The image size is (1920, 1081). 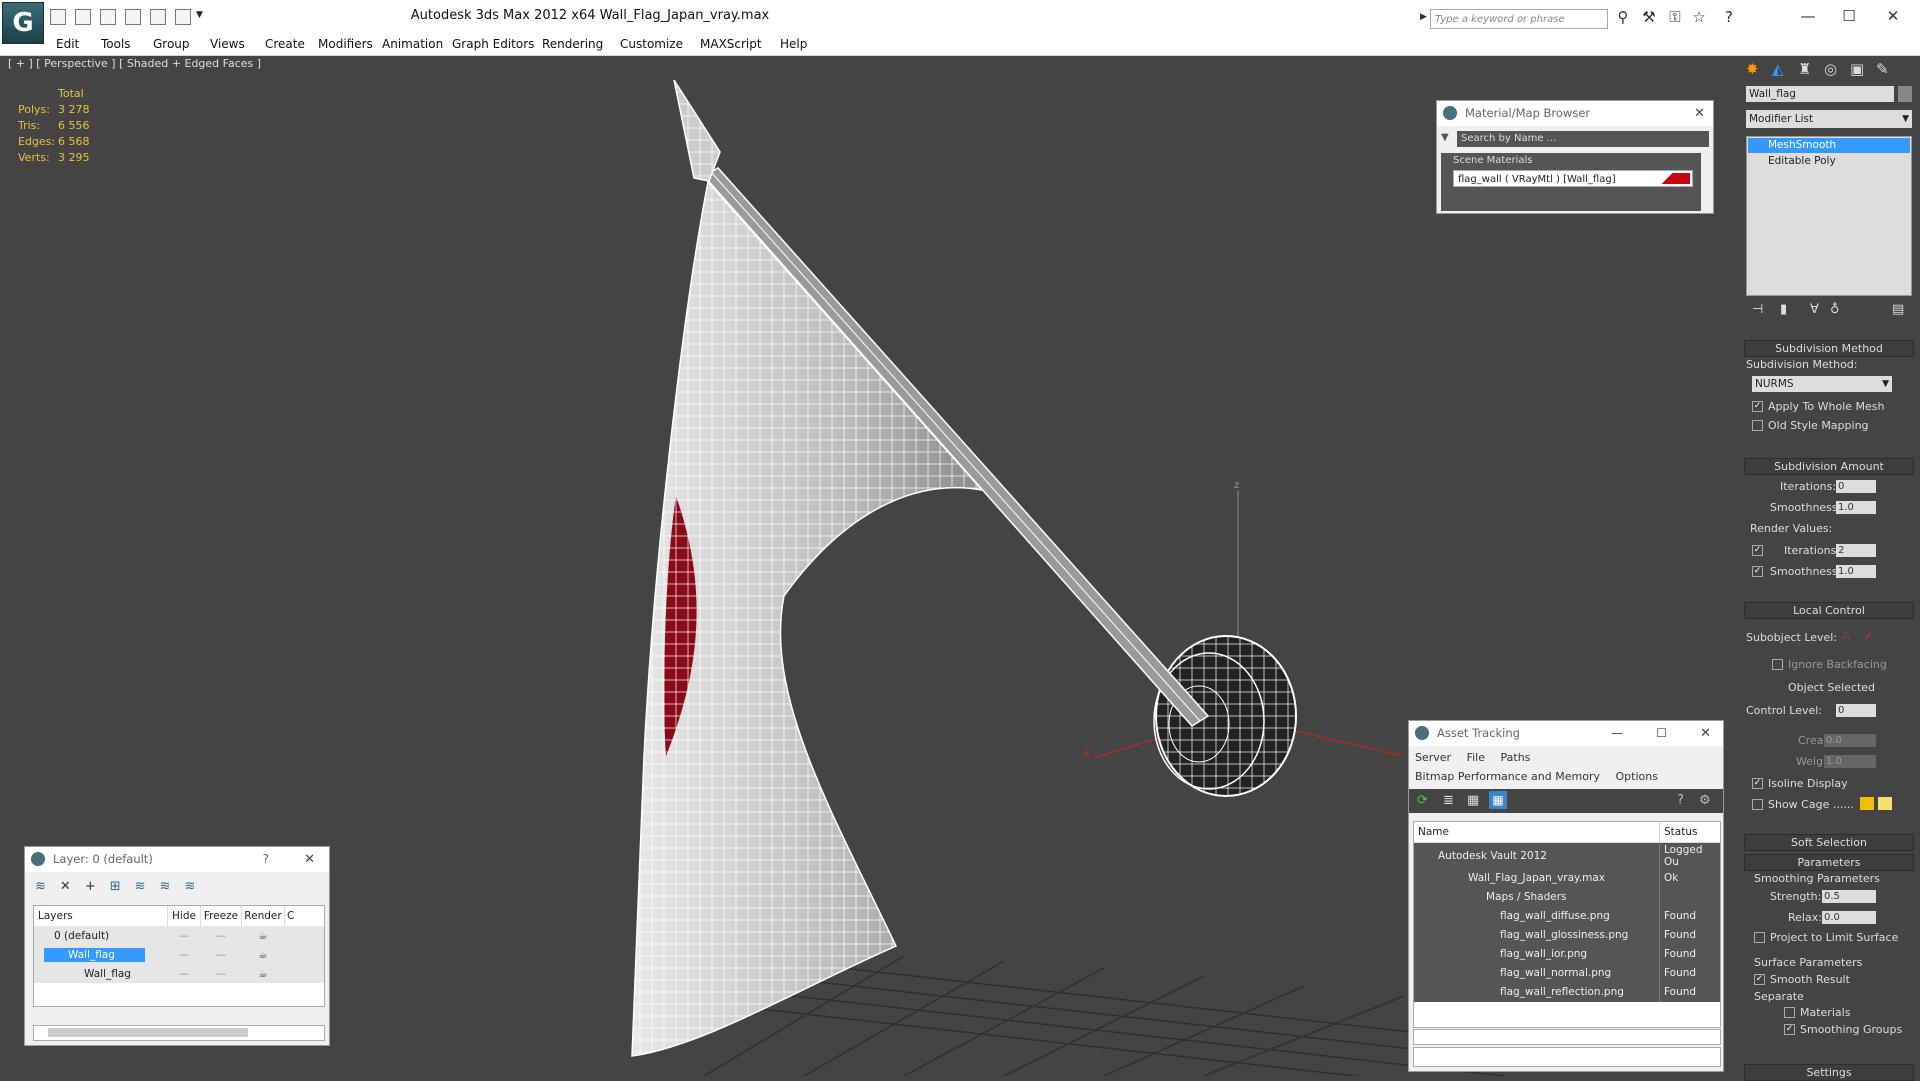 What do you see at coordinates (1567, 878) in the screenshot?
I see `asset-row: Wall_Flag_Japan_vray.max Ok` at bounding box center [1567, 878].